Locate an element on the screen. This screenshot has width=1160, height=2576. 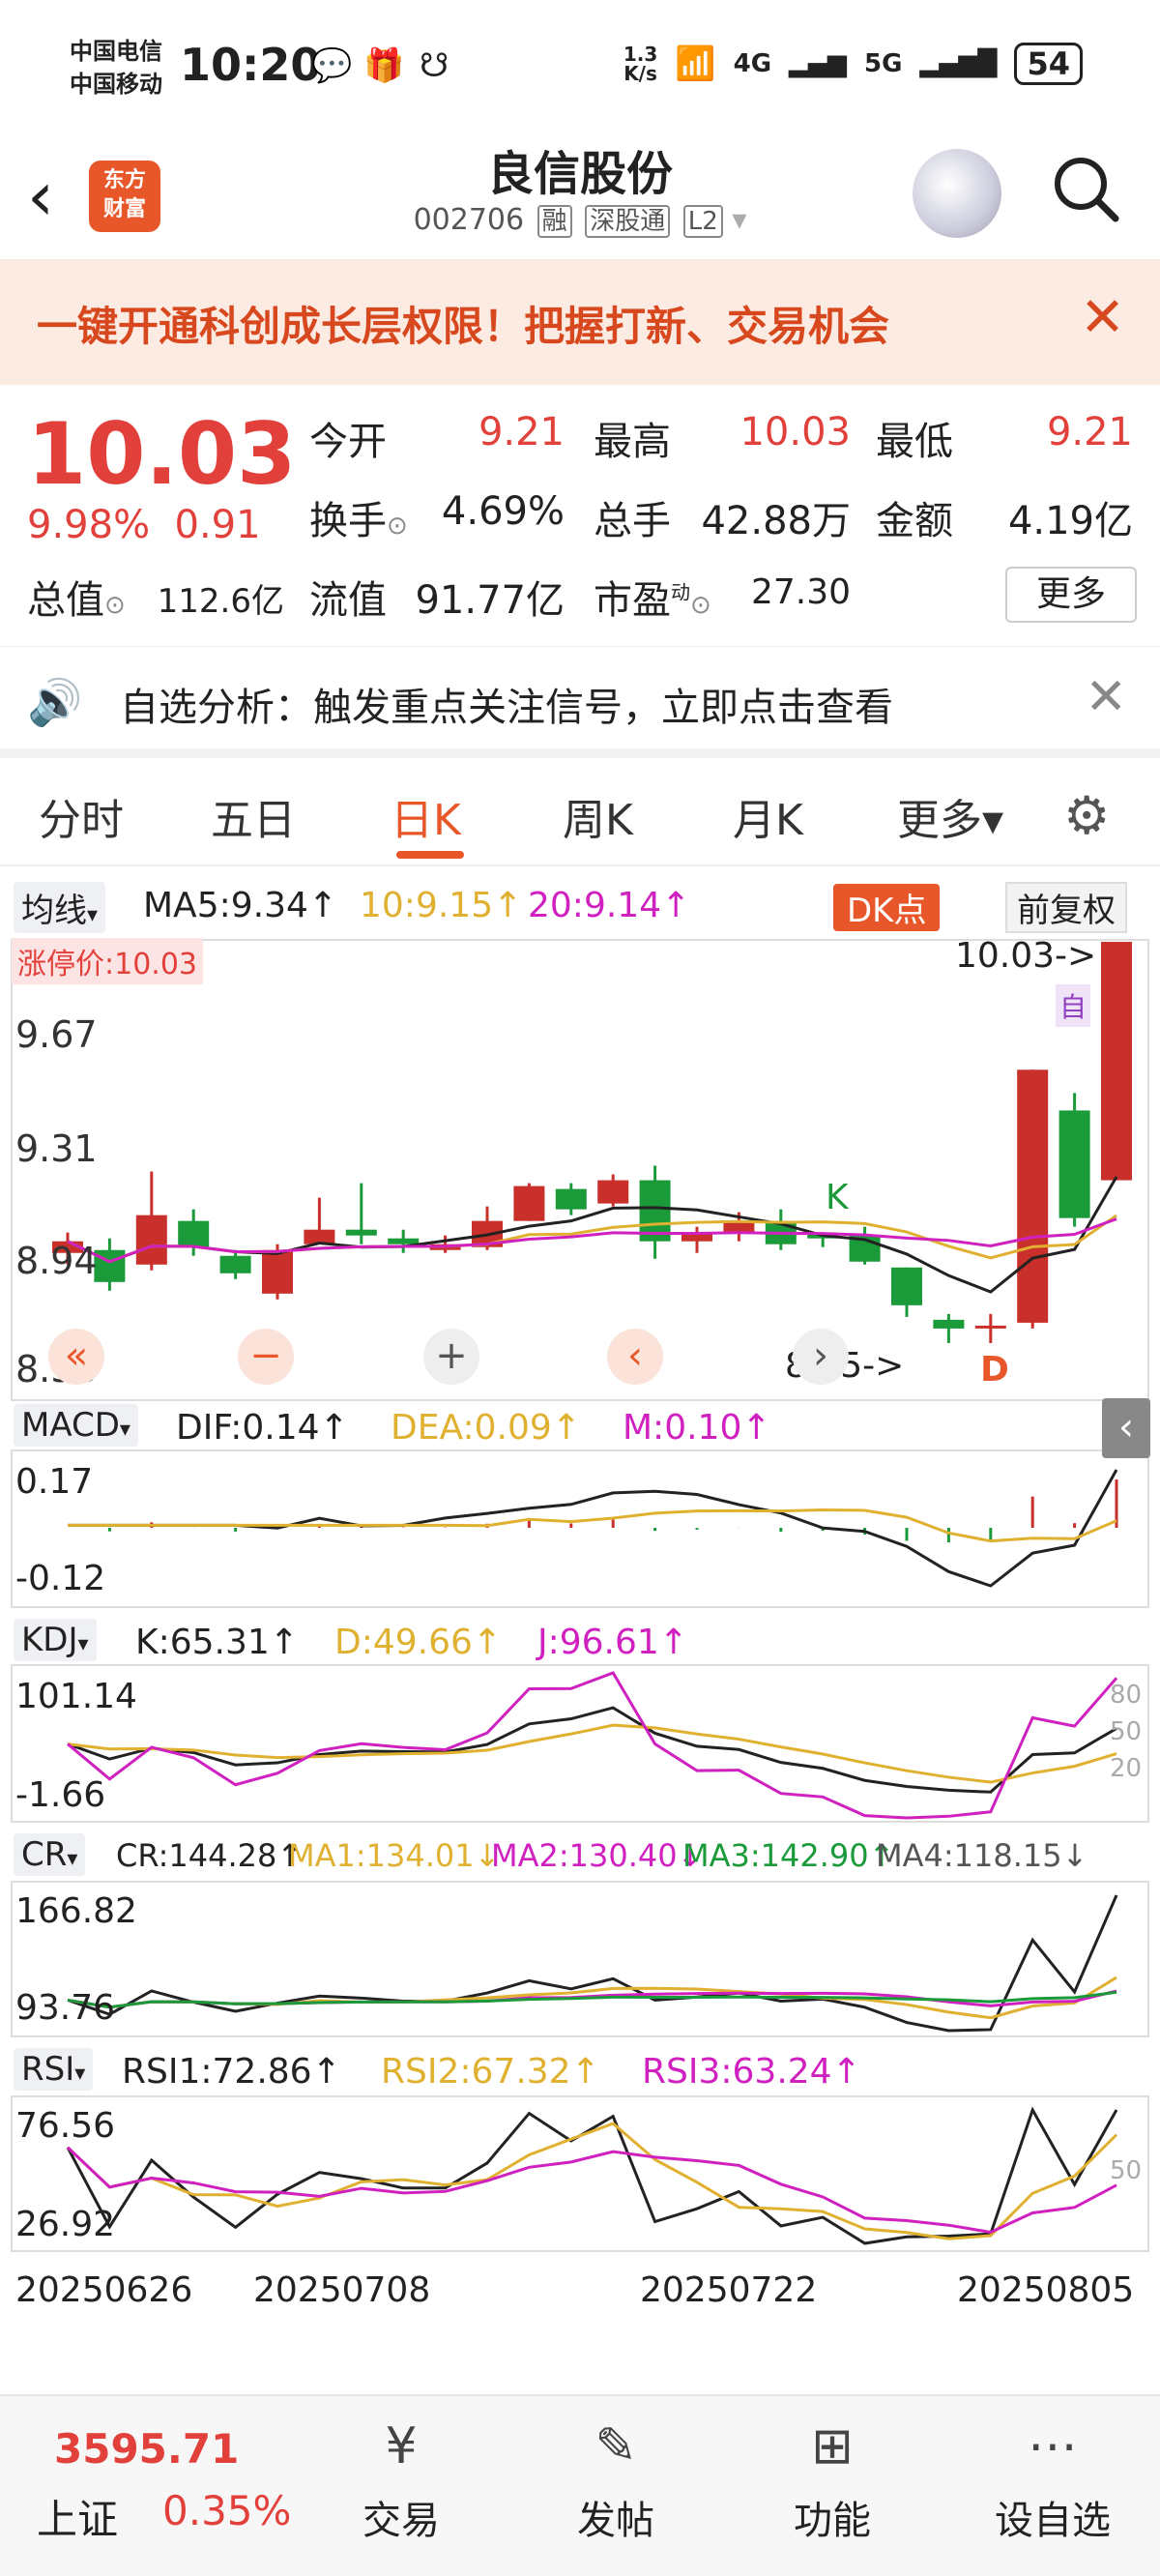
analysis-bar: 🔊 自选分析：触发重点关注信号，立即点击查看 ✕ is located at coordinates (580, 702).